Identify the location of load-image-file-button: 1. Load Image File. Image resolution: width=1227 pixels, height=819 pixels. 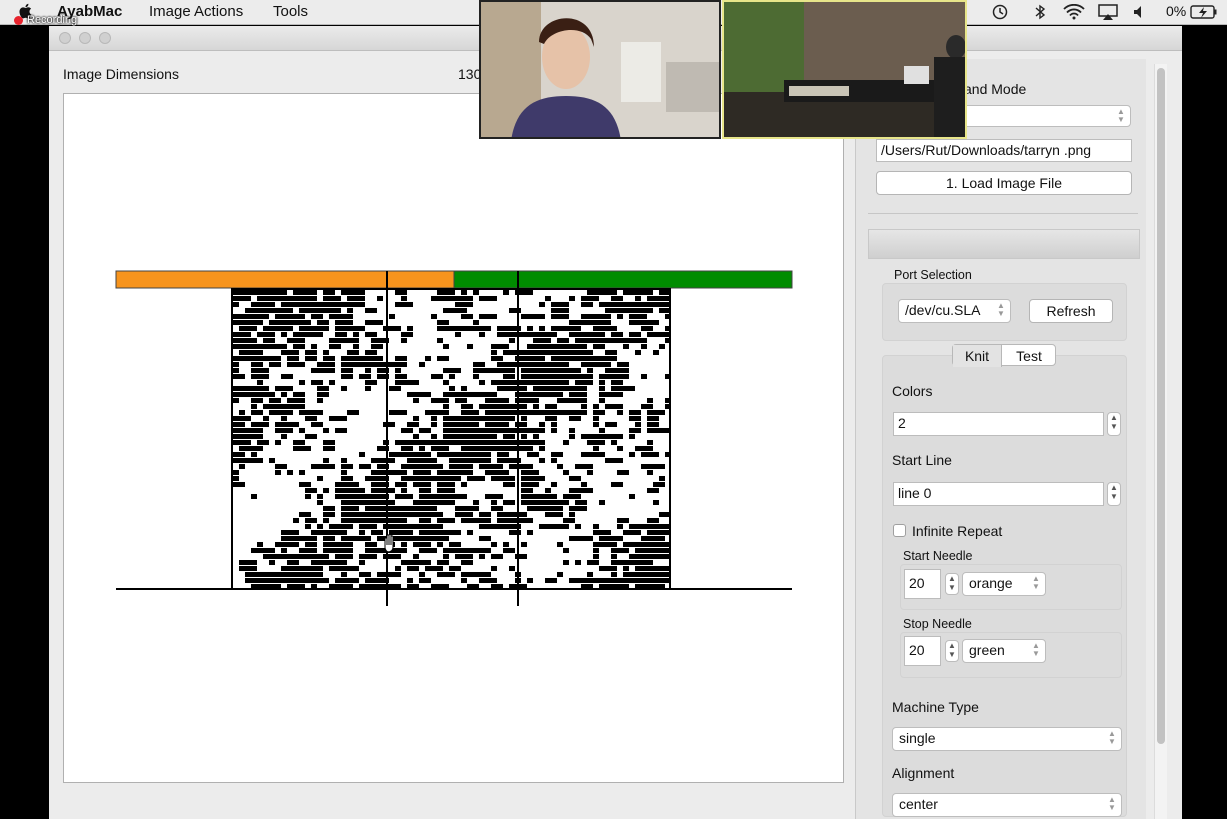
(1004, 183).